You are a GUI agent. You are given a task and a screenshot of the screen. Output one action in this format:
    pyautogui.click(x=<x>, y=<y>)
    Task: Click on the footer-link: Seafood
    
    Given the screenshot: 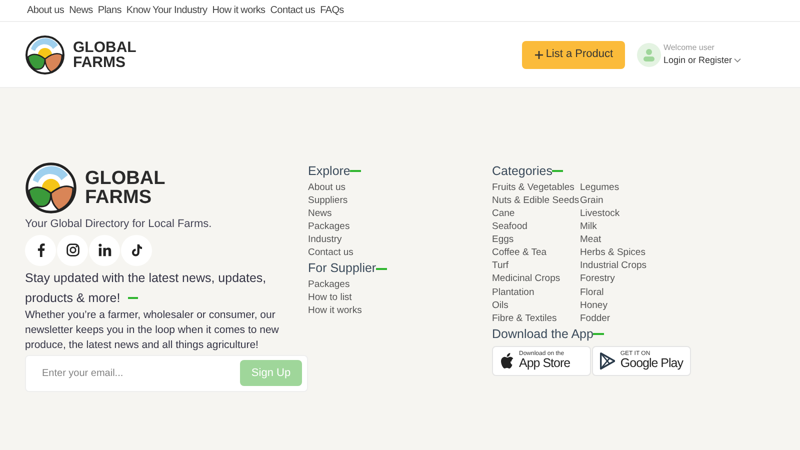 What is the action you would take?
    pyautogui.click(x=536, y=227)
    